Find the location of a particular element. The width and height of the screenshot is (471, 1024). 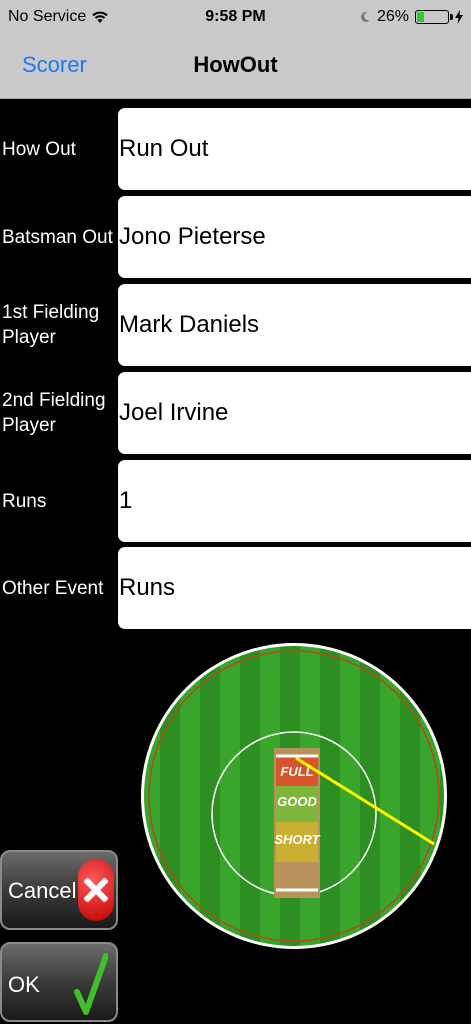

how-out-label: How Out is located at coordinates (39, 149).